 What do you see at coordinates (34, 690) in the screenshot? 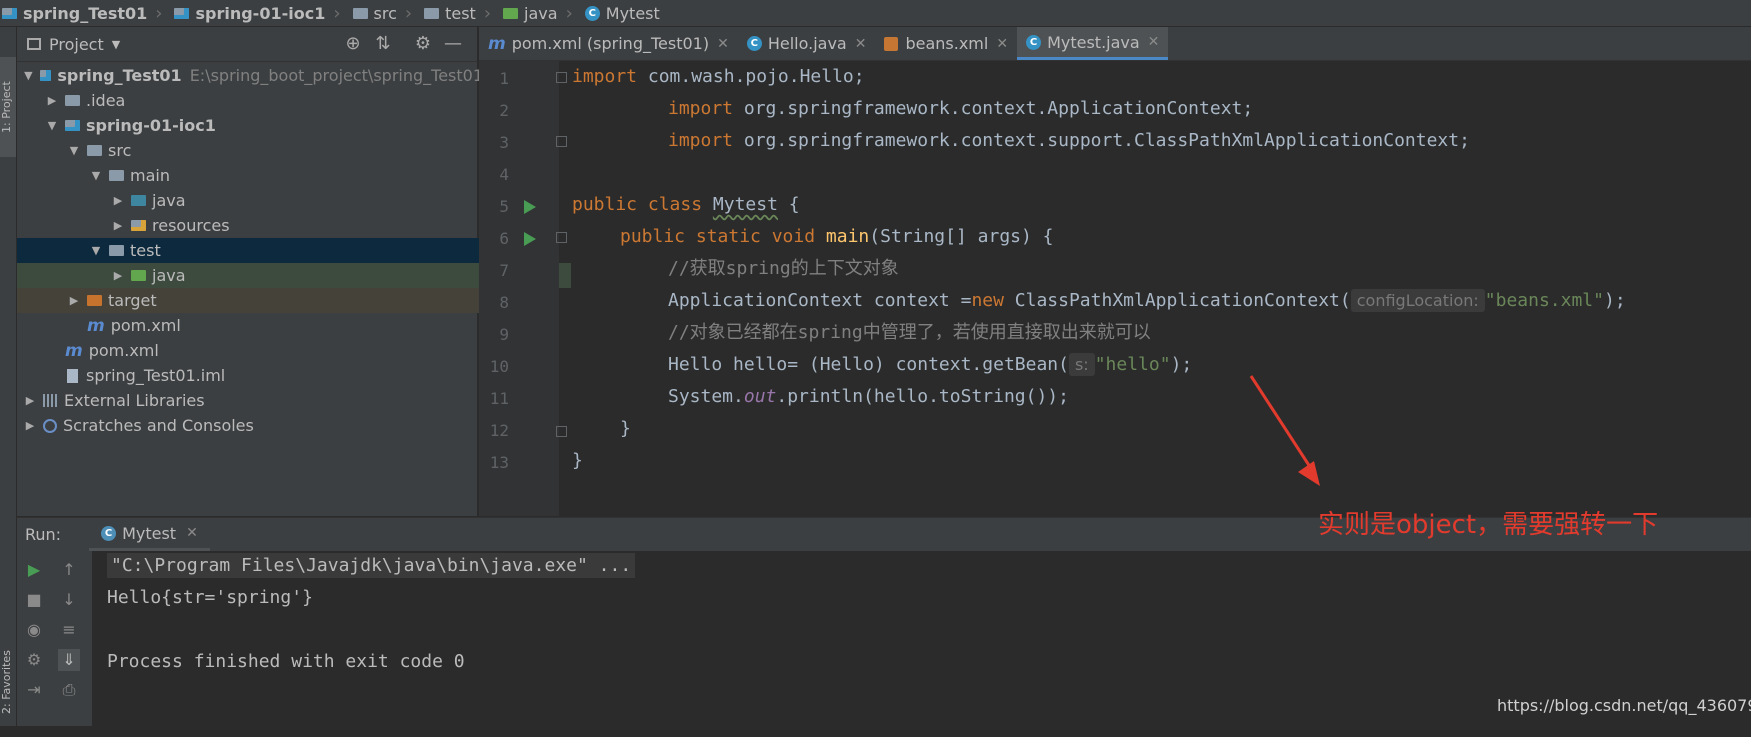
I see `login-icon: ⇥` at bounding box center [34, 690].